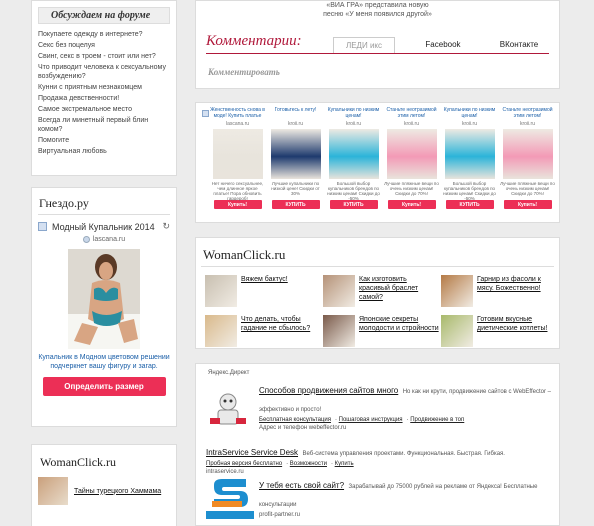 This screenshot has width=594, height=526. I want to click on article-link: Гарнир из фасоли к мясу. Божественно!, so click(517, 284).